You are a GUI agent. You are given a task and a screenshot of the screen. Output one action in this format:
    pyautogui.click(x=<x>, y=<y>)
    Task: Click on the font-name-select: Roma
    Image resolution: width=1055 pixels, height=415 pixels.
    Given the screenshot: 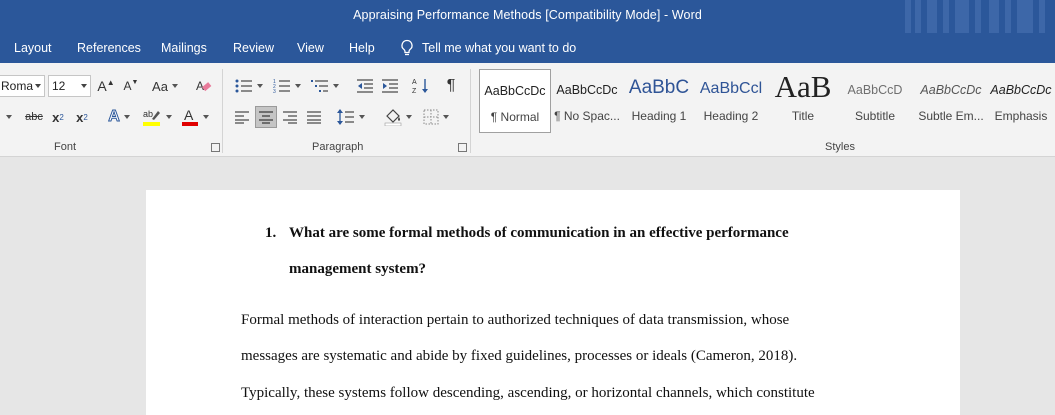 What is the action you would take?
    pyautogui.click(x=22, y=86)
    